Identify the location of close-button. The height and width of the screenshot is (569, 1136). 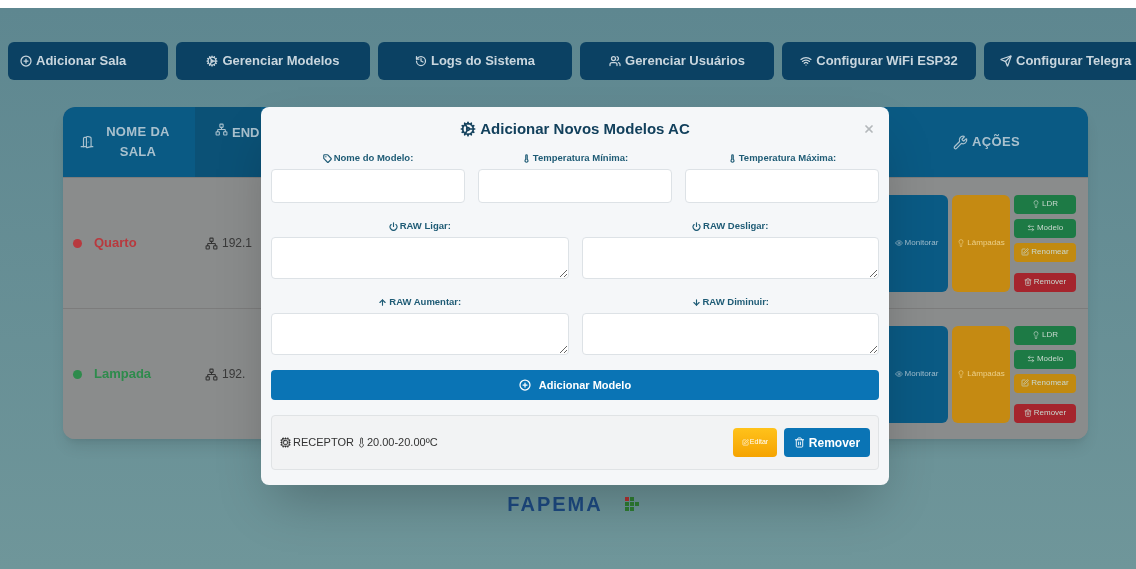
(869, 129).